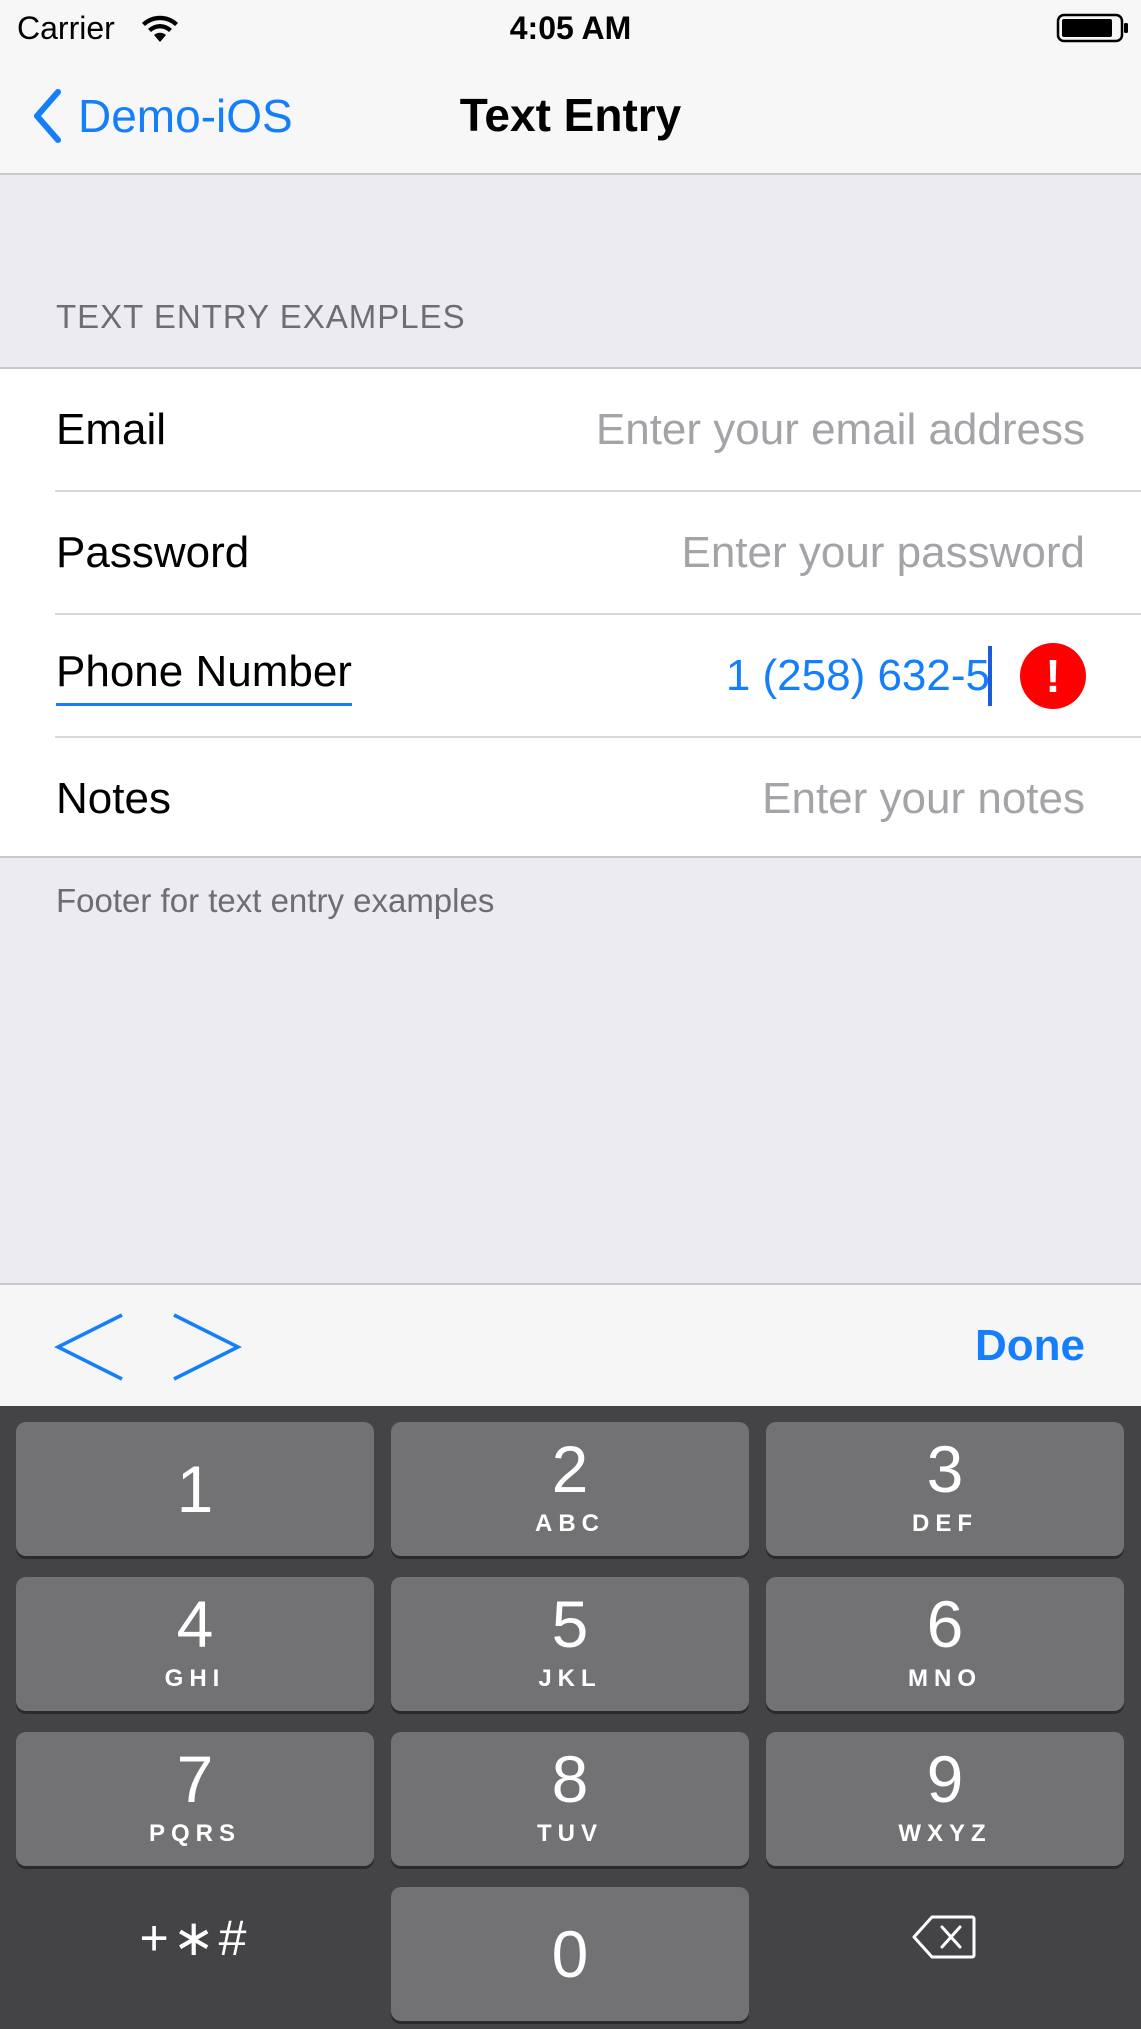 The image size is (1141, 2029). I want to click on key-letters: WXYZ, so click(945, 1833).